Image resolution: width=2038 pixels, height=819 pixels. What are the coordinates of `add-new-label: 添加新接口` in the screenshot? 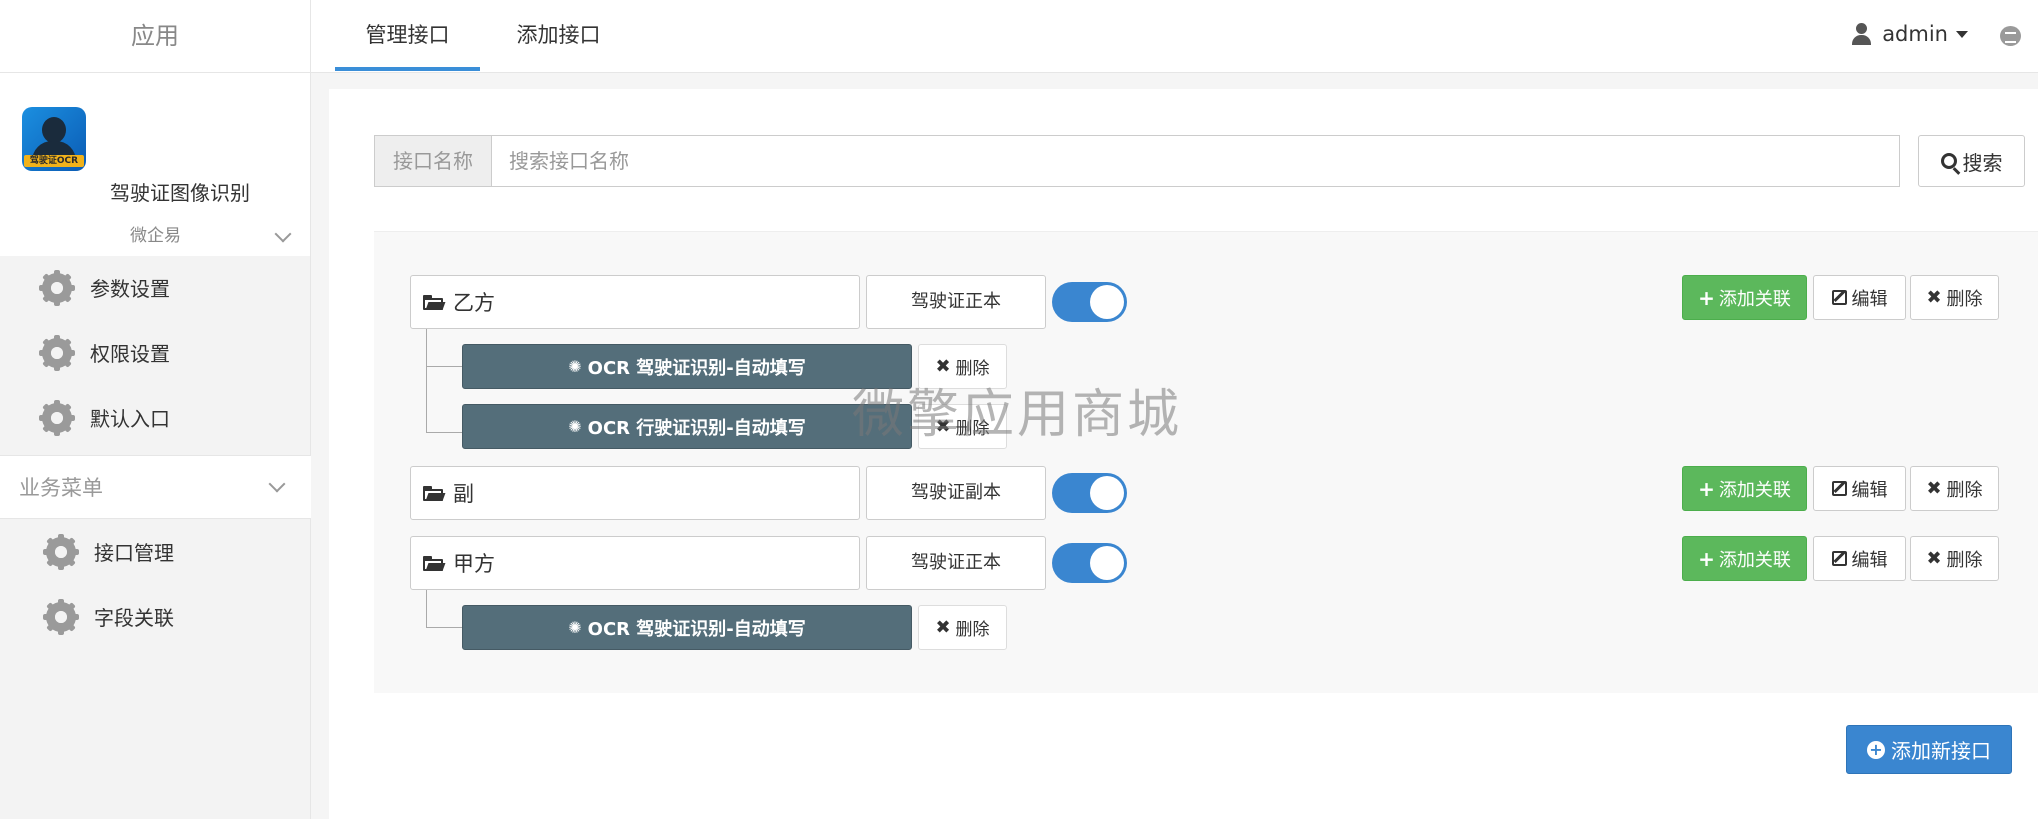 It's located at (1941, 751).